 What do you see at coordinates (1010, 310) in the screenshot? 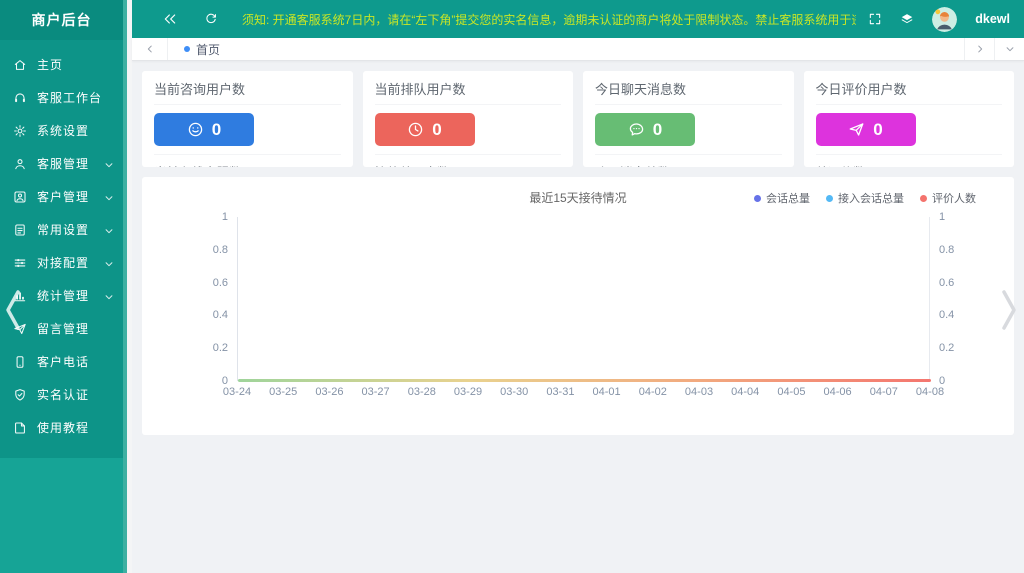
I see `carousel-next-icon` at bounding box center [1010, 310].